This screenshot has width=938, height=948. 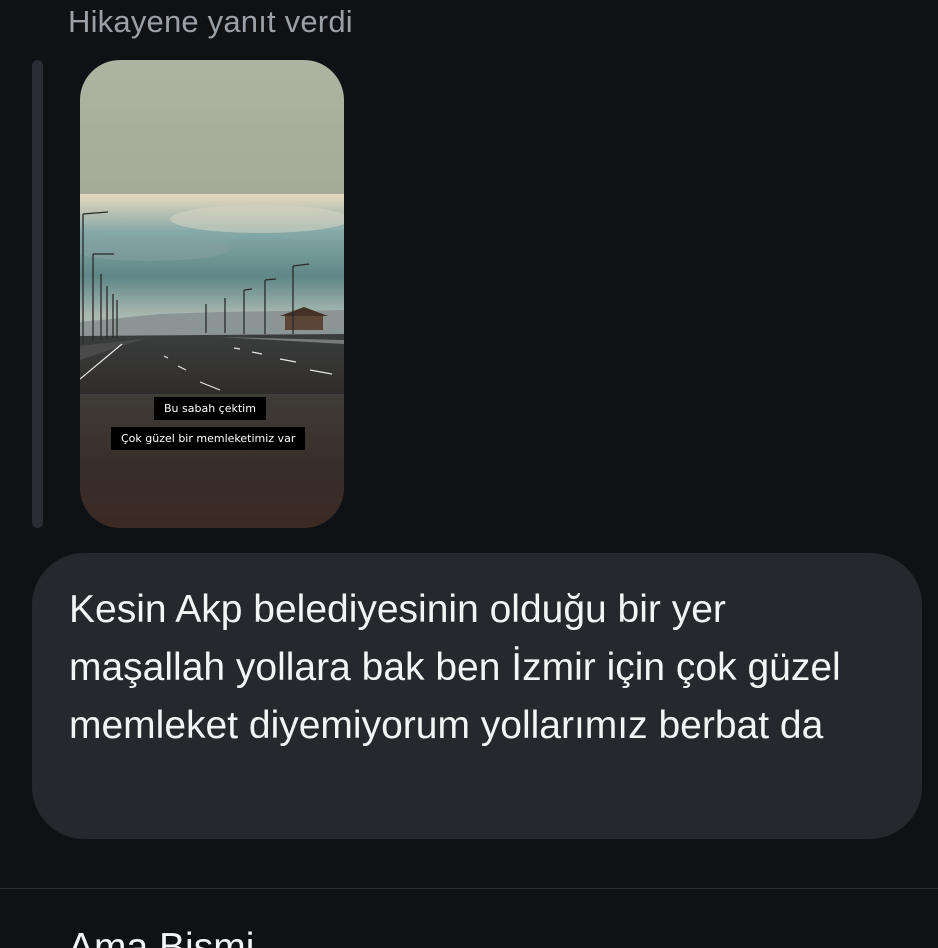 What do you see at coordinates (208, 438) in the screenshot?
I see `story-caption: Çok güzel bir memleketimiz var` at bounding box center [208, 438].